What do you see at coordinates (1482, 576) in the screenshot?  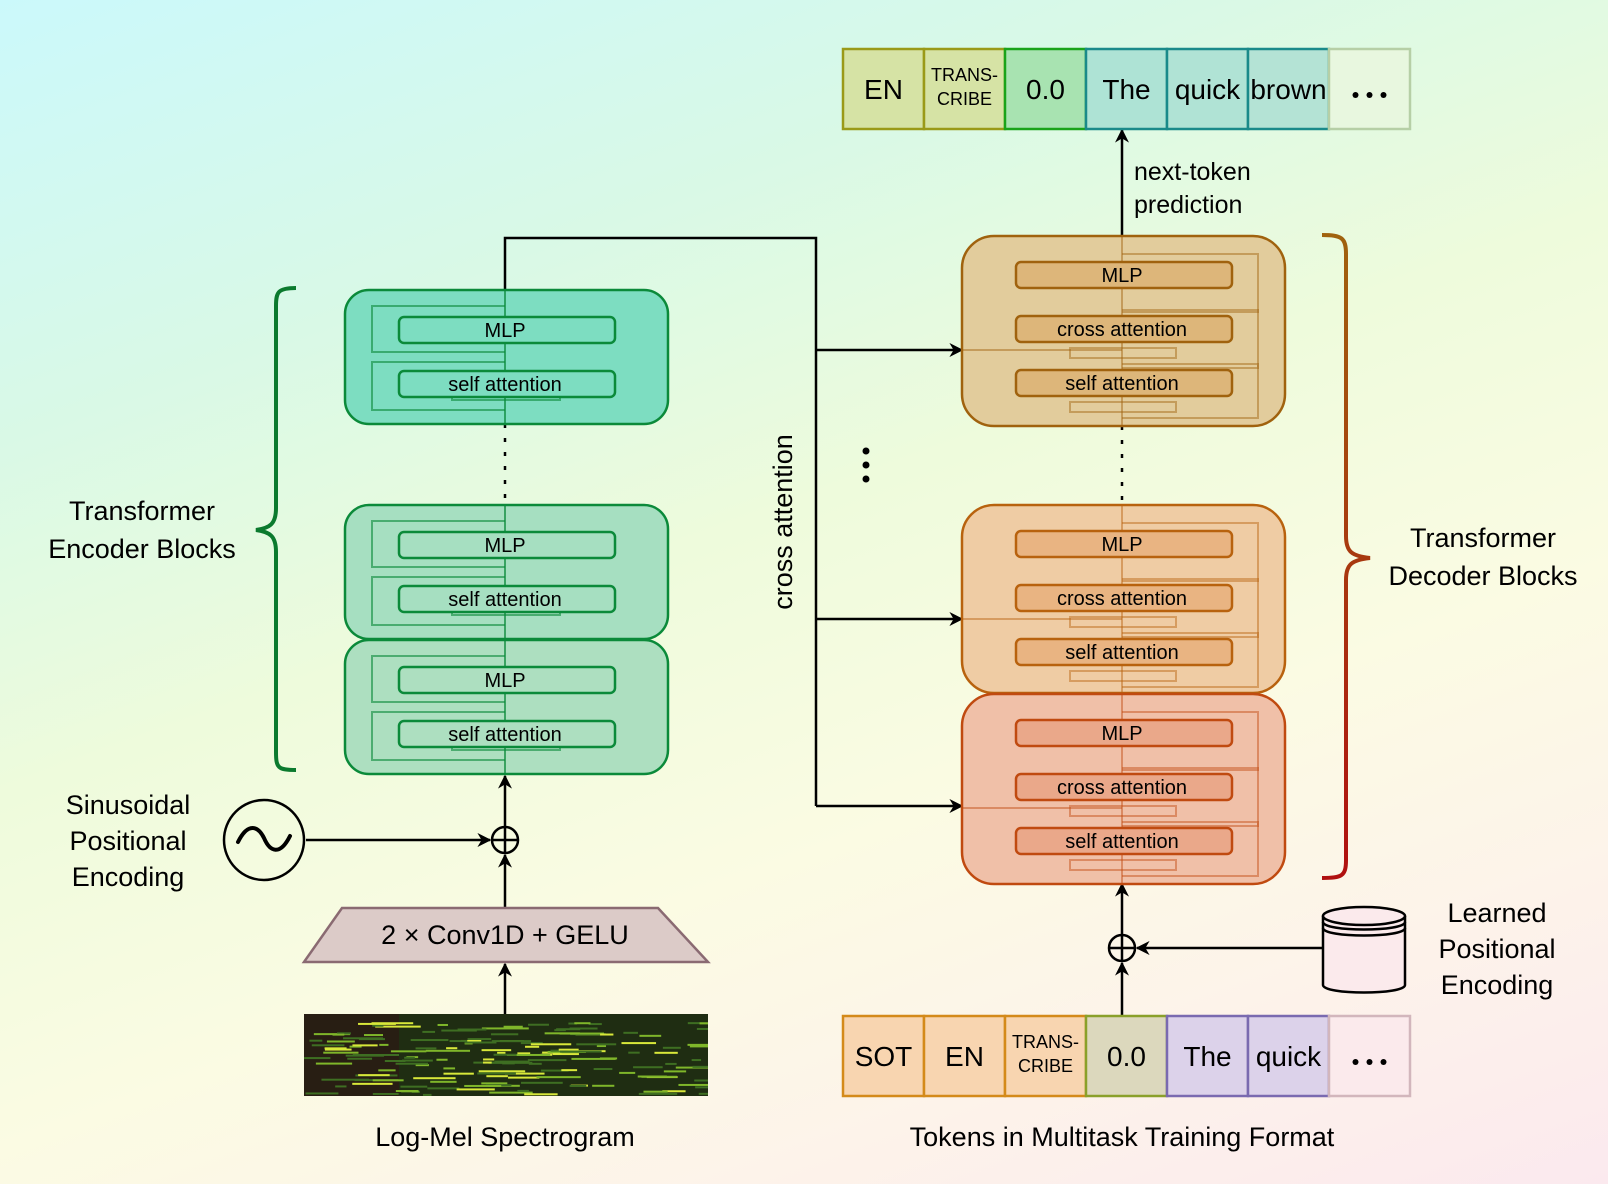 I see `decoder-group-label-line2: Decoder Blocks` at bounding box center [1482, 576].